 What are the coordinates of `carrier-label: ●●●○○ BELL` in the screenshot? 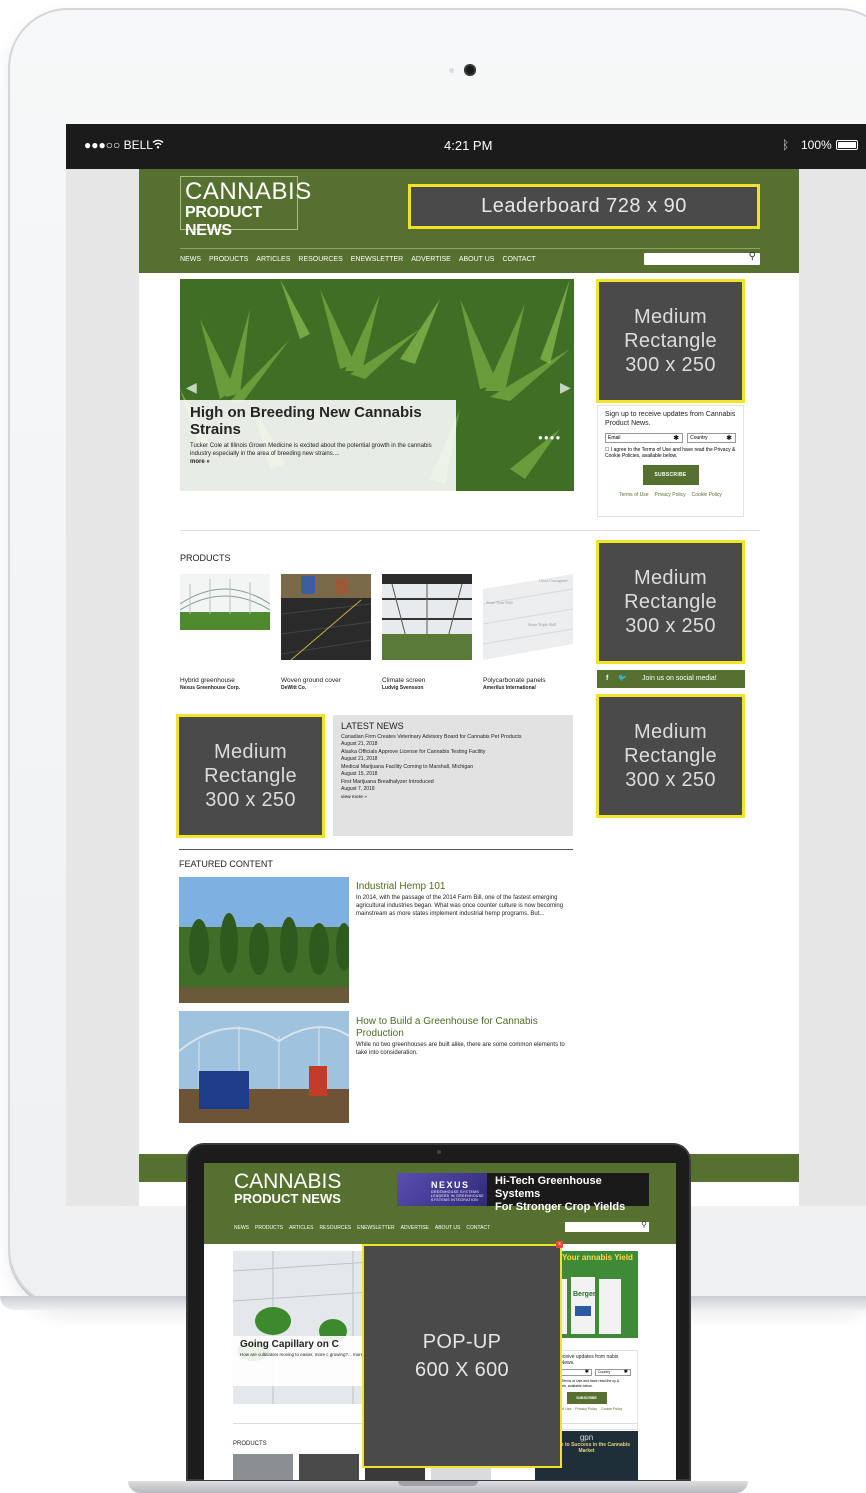 It's located at (118, 145).